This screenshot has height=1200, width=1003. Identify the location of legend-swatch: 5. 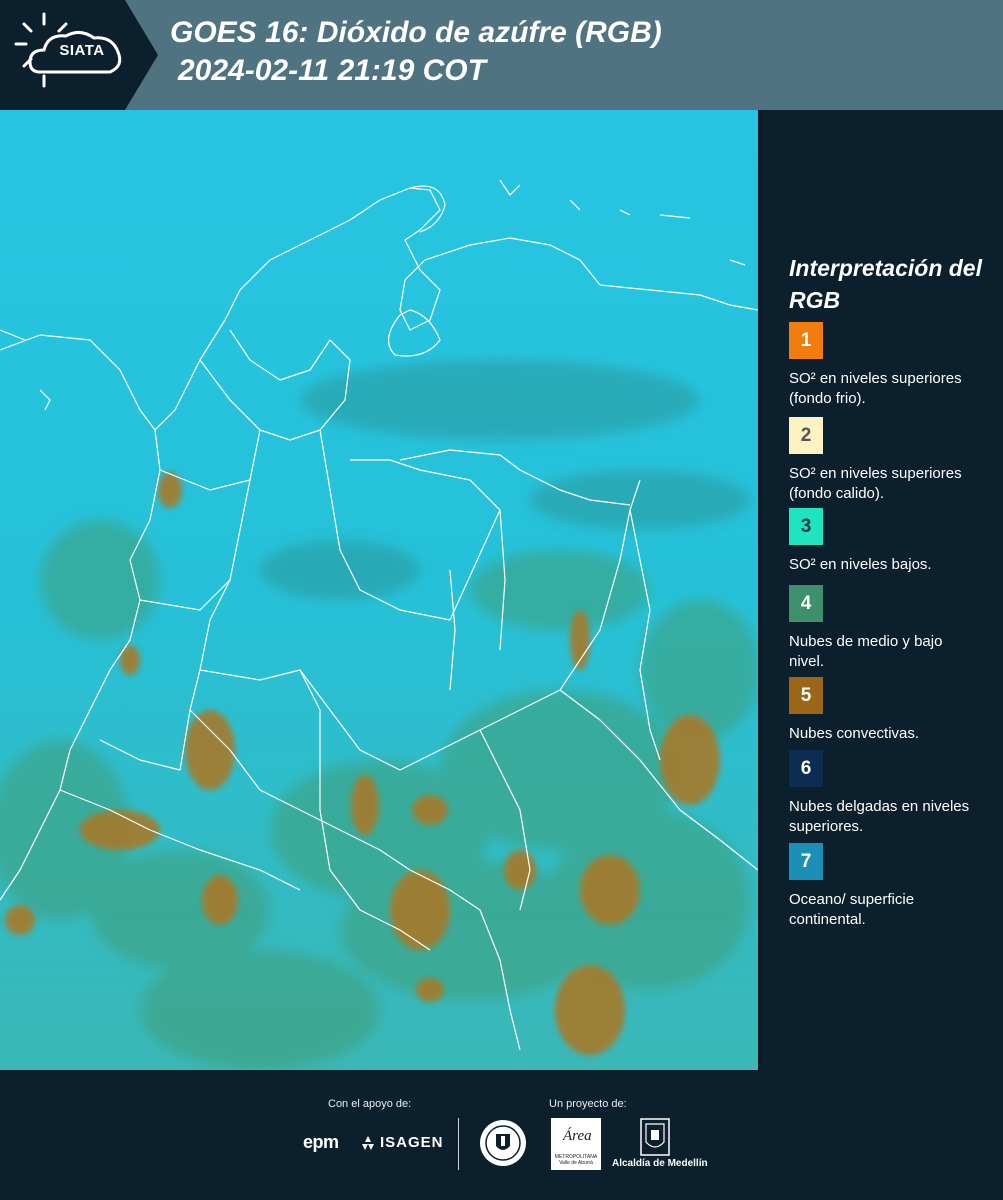
(806, 695).